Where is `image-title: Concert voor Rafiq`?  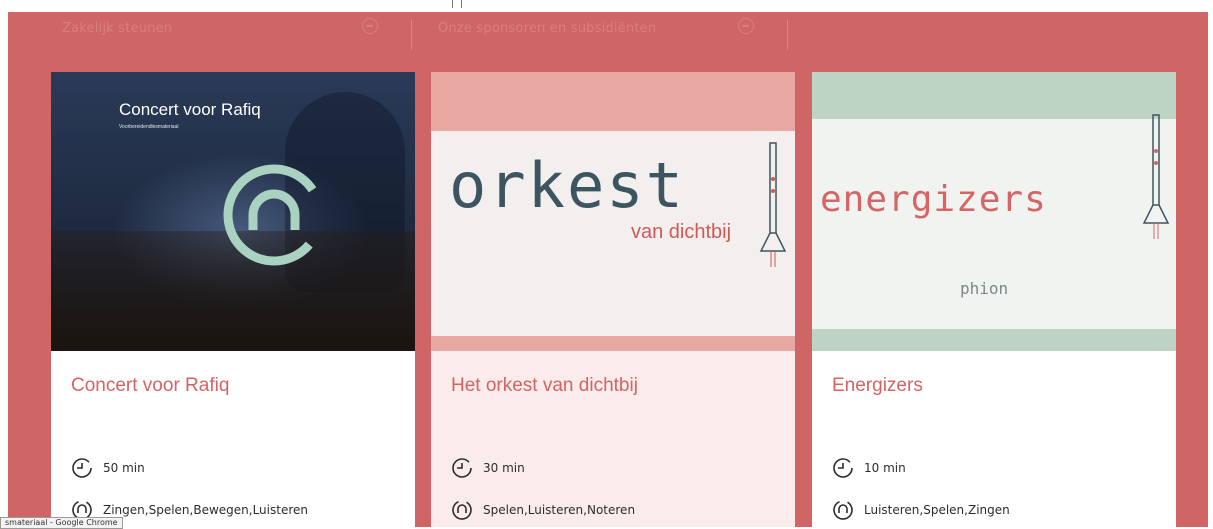 image-title: Concert voor Rafiq is located at coordinates (190, 109).